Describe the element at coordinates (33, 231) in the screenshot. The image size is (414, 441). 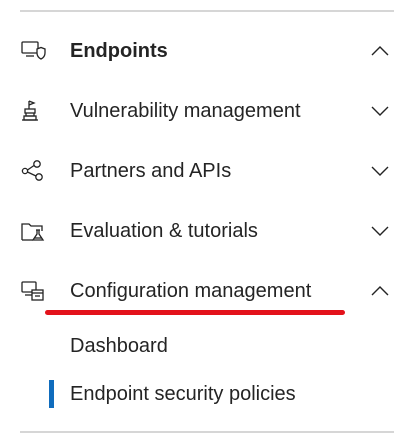
I see `evaluation-flask-icon` at that location.